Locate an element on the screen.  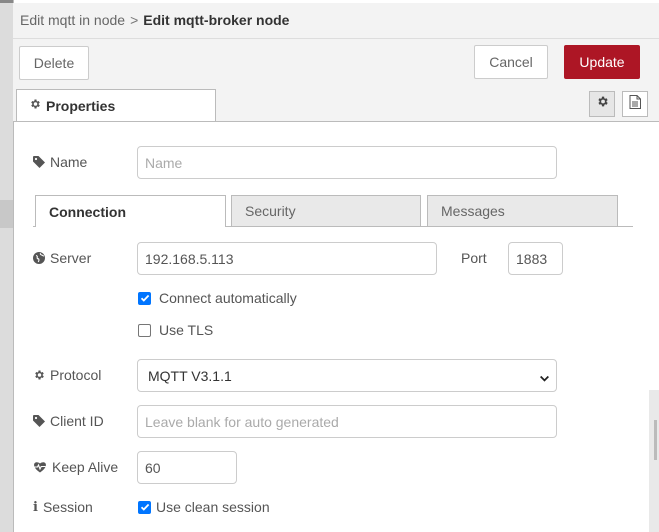
breadcrumb: Edit mqtt in node > Edit mqtt-broker node is located at coordinates (154, 20).